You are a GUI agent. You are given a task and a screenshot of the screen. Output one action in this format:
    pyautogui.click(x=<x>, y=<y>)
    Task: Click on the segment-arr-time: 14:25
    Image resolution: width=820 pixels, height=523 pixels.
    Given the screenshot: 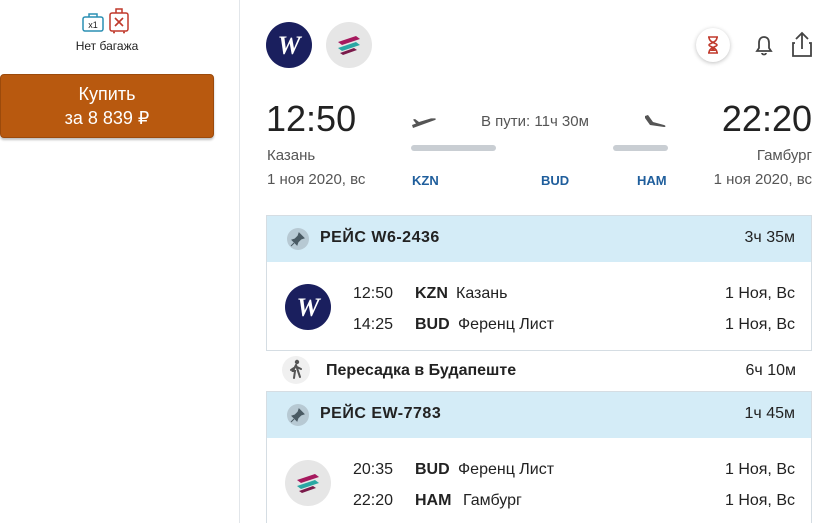 What is the action you would take?
    pyautogui.click(x=373, y=324)
    